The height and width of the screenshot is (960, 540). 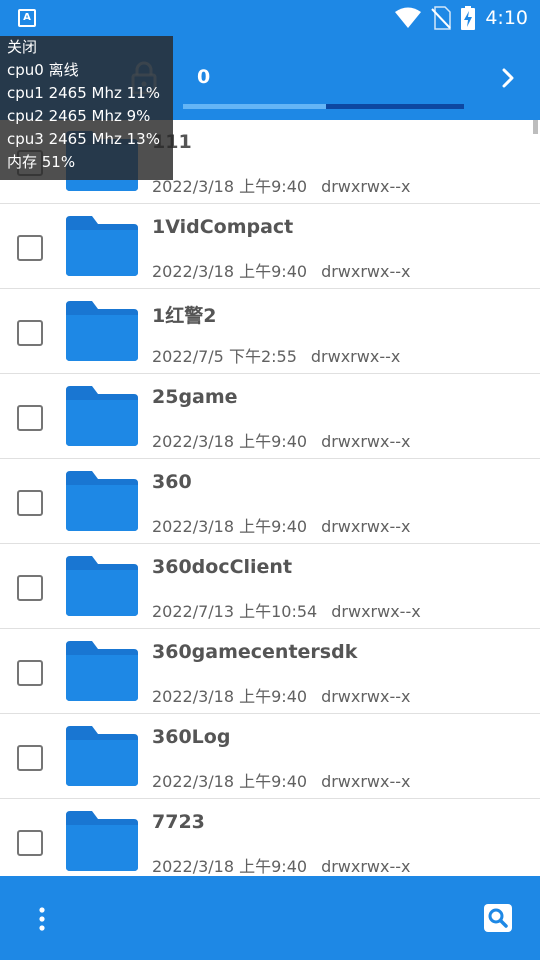 I want to click on no-sim-icon, so click(x=441, y=18).